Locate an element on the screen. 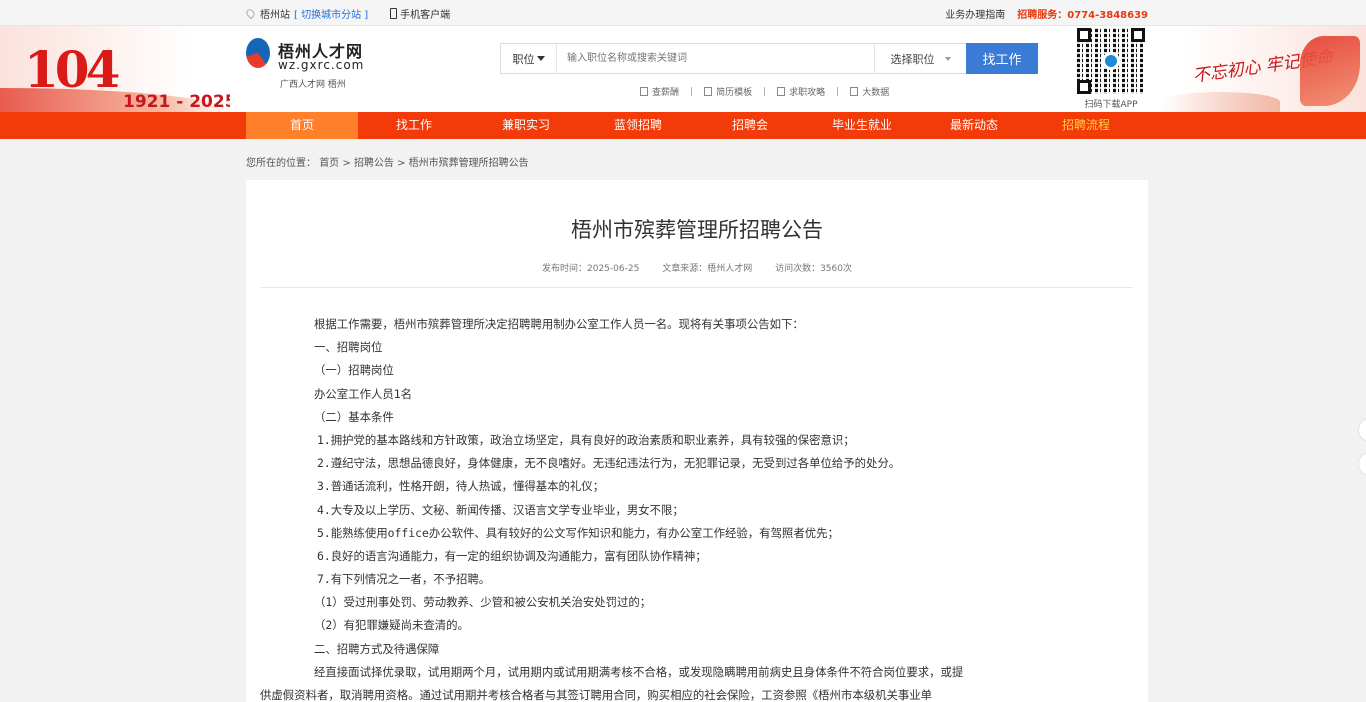 Image resolution: width=1366 pixels, height=702 pixels. article-source: 文章来源：梧州人才网 is located at coordinates (707, 269).